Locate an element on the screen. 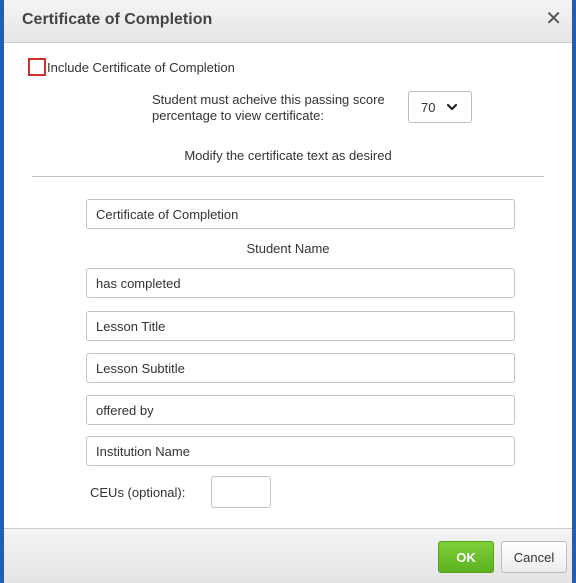  institution-name-field is located at coordinates (300, 451).